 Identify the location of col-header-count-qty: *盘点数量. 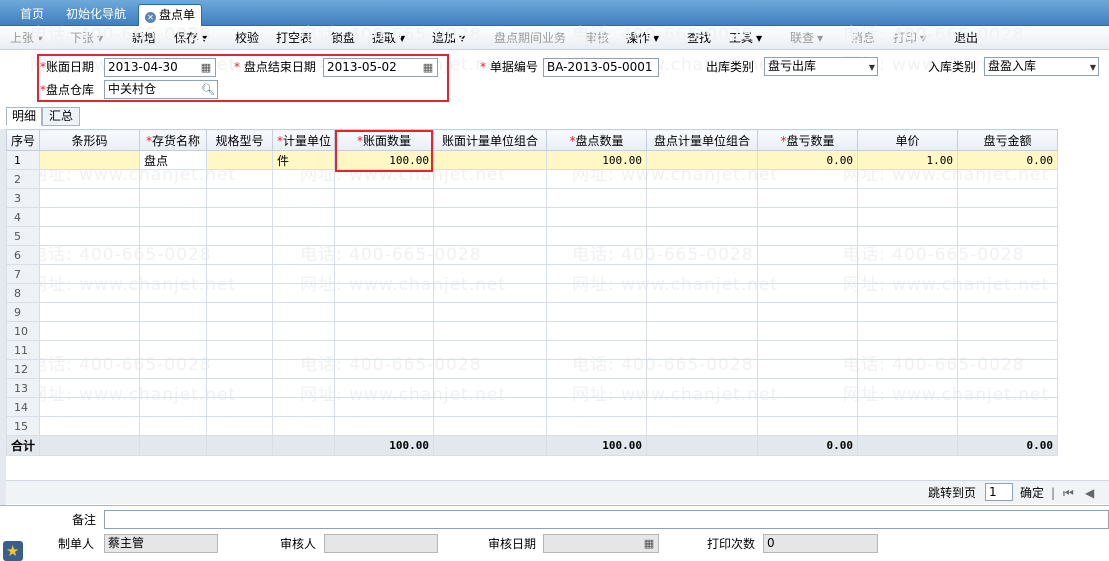
(596, 140).